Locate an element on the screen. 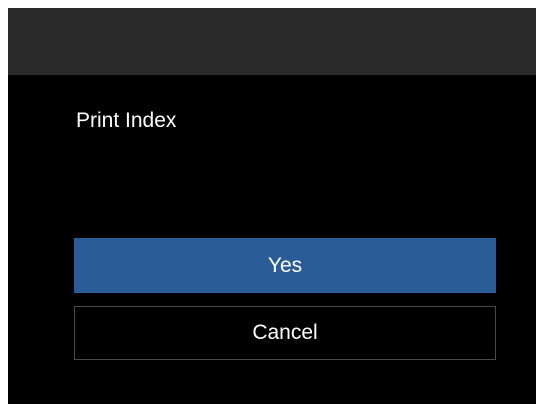  cancel-button: Cancel is located at coordinates (285, 333).